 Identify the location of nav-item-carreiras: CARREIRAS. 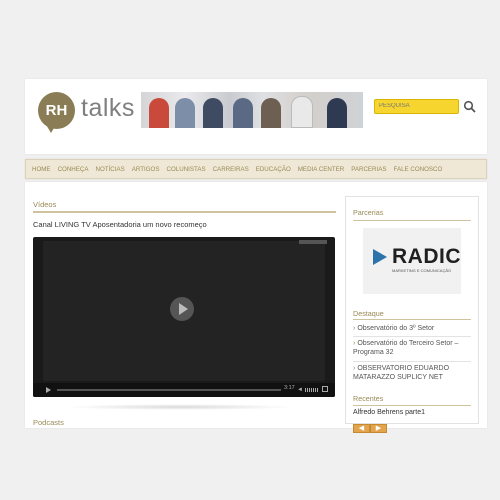
(231, 169).